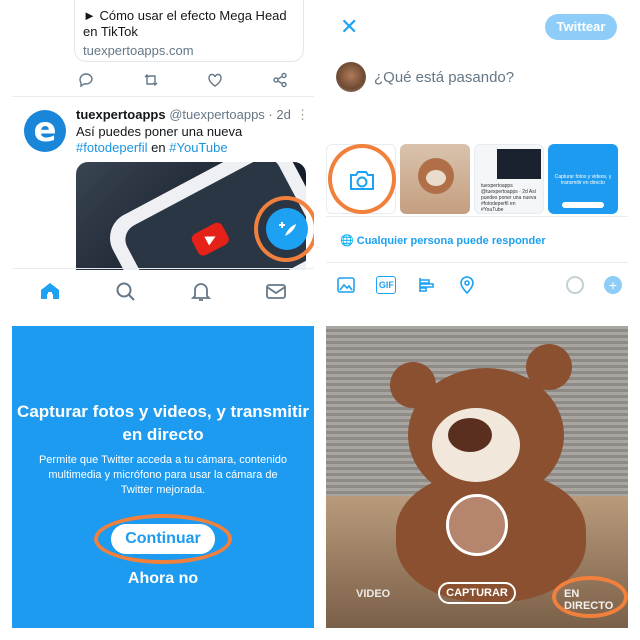 The image size is (640, 640). I want to click on mode-capture: CAPTURAR, so click(477, 593).